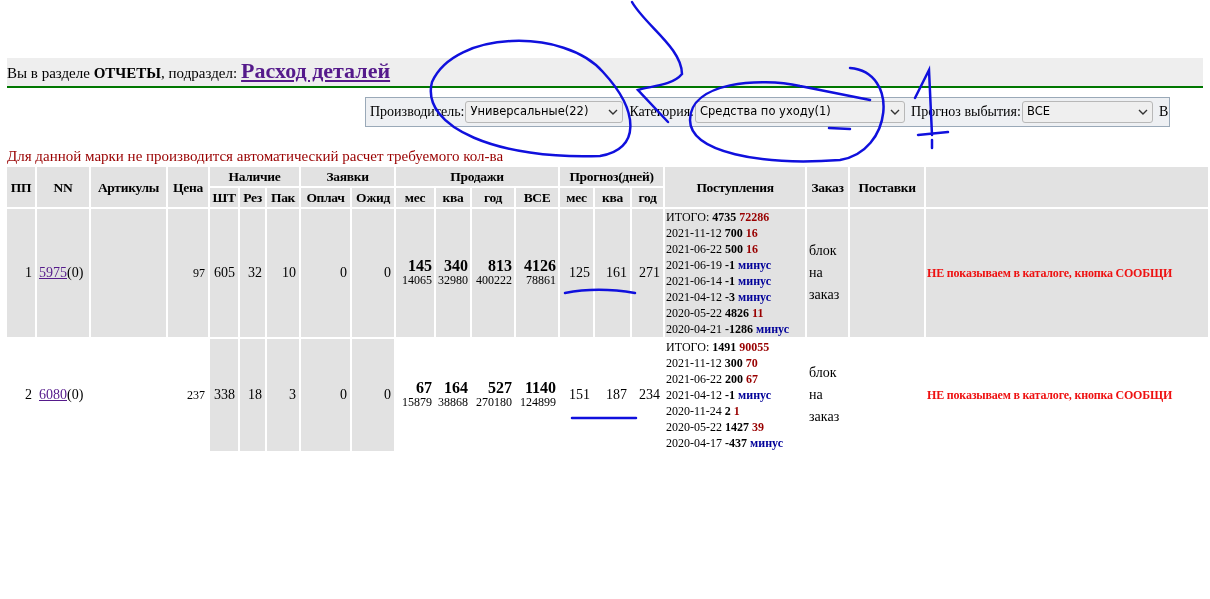 Image resolution: width=1210 pixels, height=599 pixels. I want to click on breadcrumb-text: Вы в разделе ОТЧЕТЫ, подраздел:, so click(122, 73).